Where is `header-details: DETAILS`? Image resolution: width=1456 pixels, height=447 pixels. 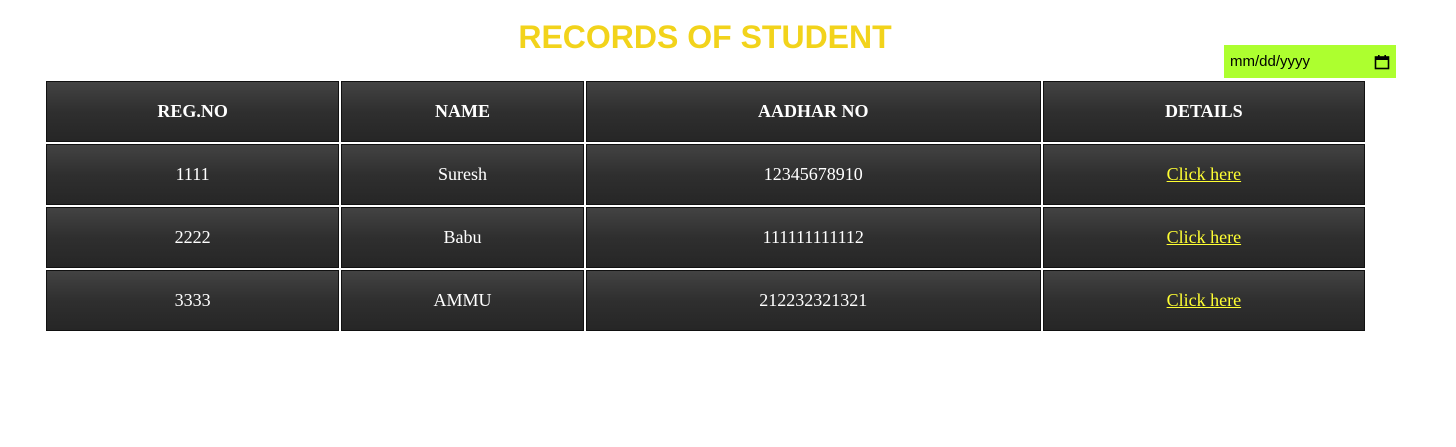
header-details: DETAILS is located at coordinates (1203, 111).